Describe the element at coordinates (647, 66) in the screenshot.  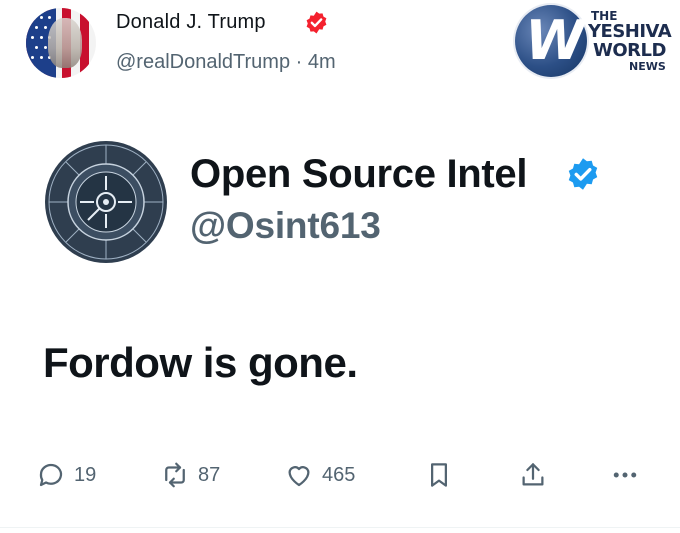
I see `watermark-line-4: NEWS` at that location.